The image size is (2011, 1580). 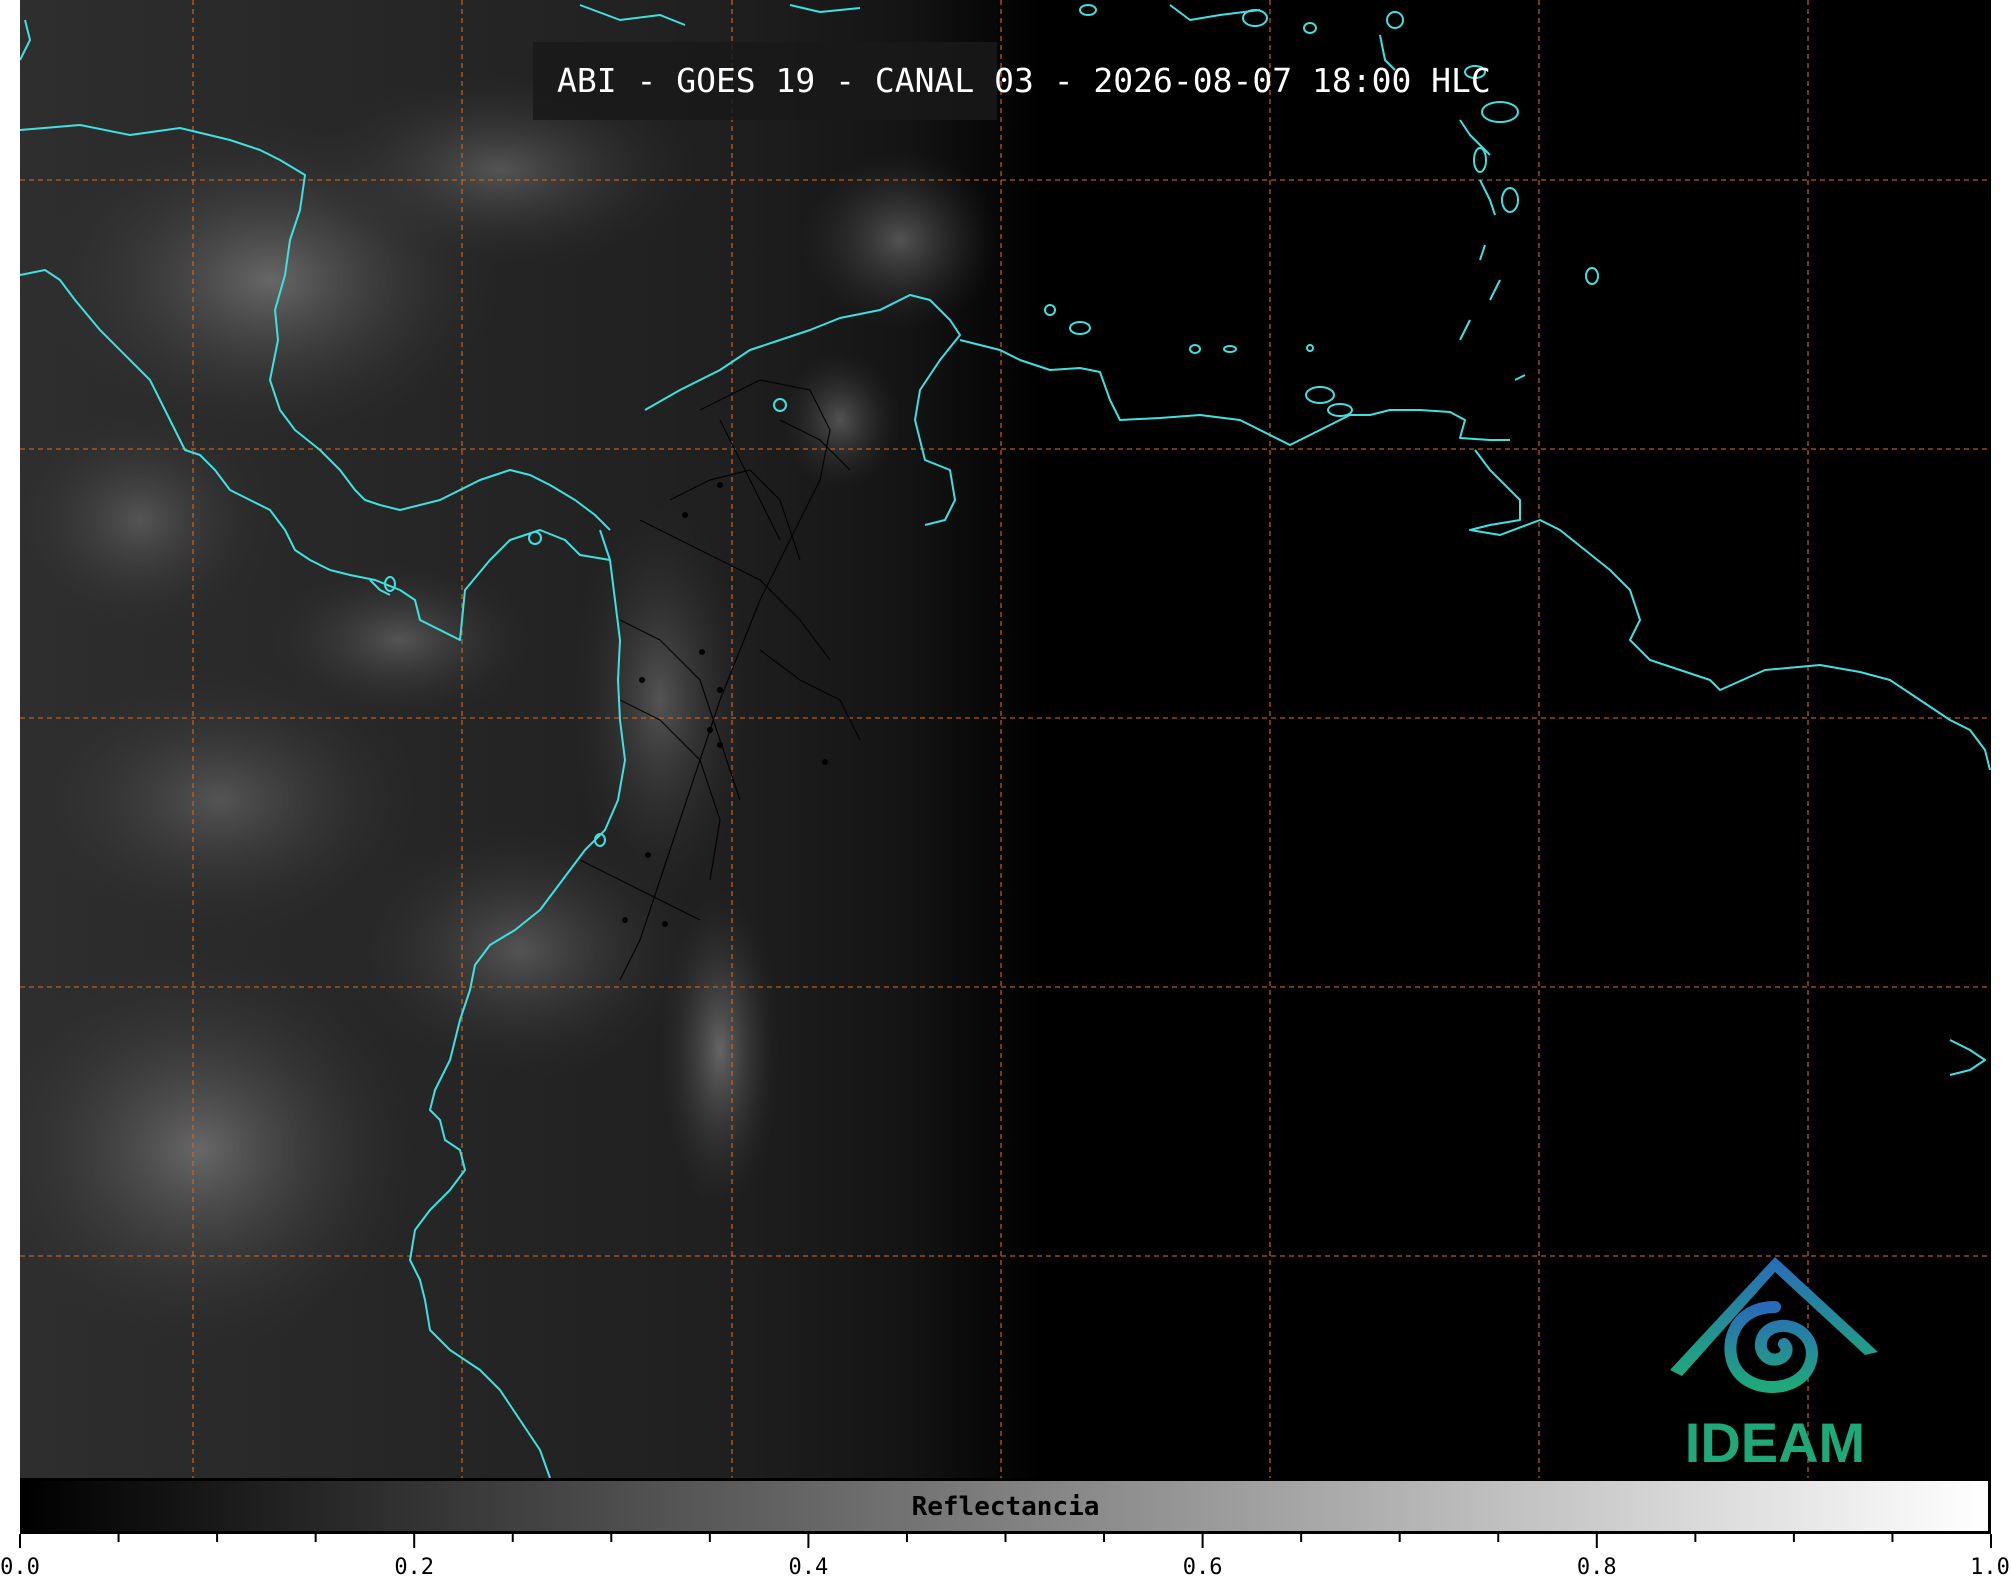 I want to click on colorbar-ticks, so click(x=1005, y=1541).